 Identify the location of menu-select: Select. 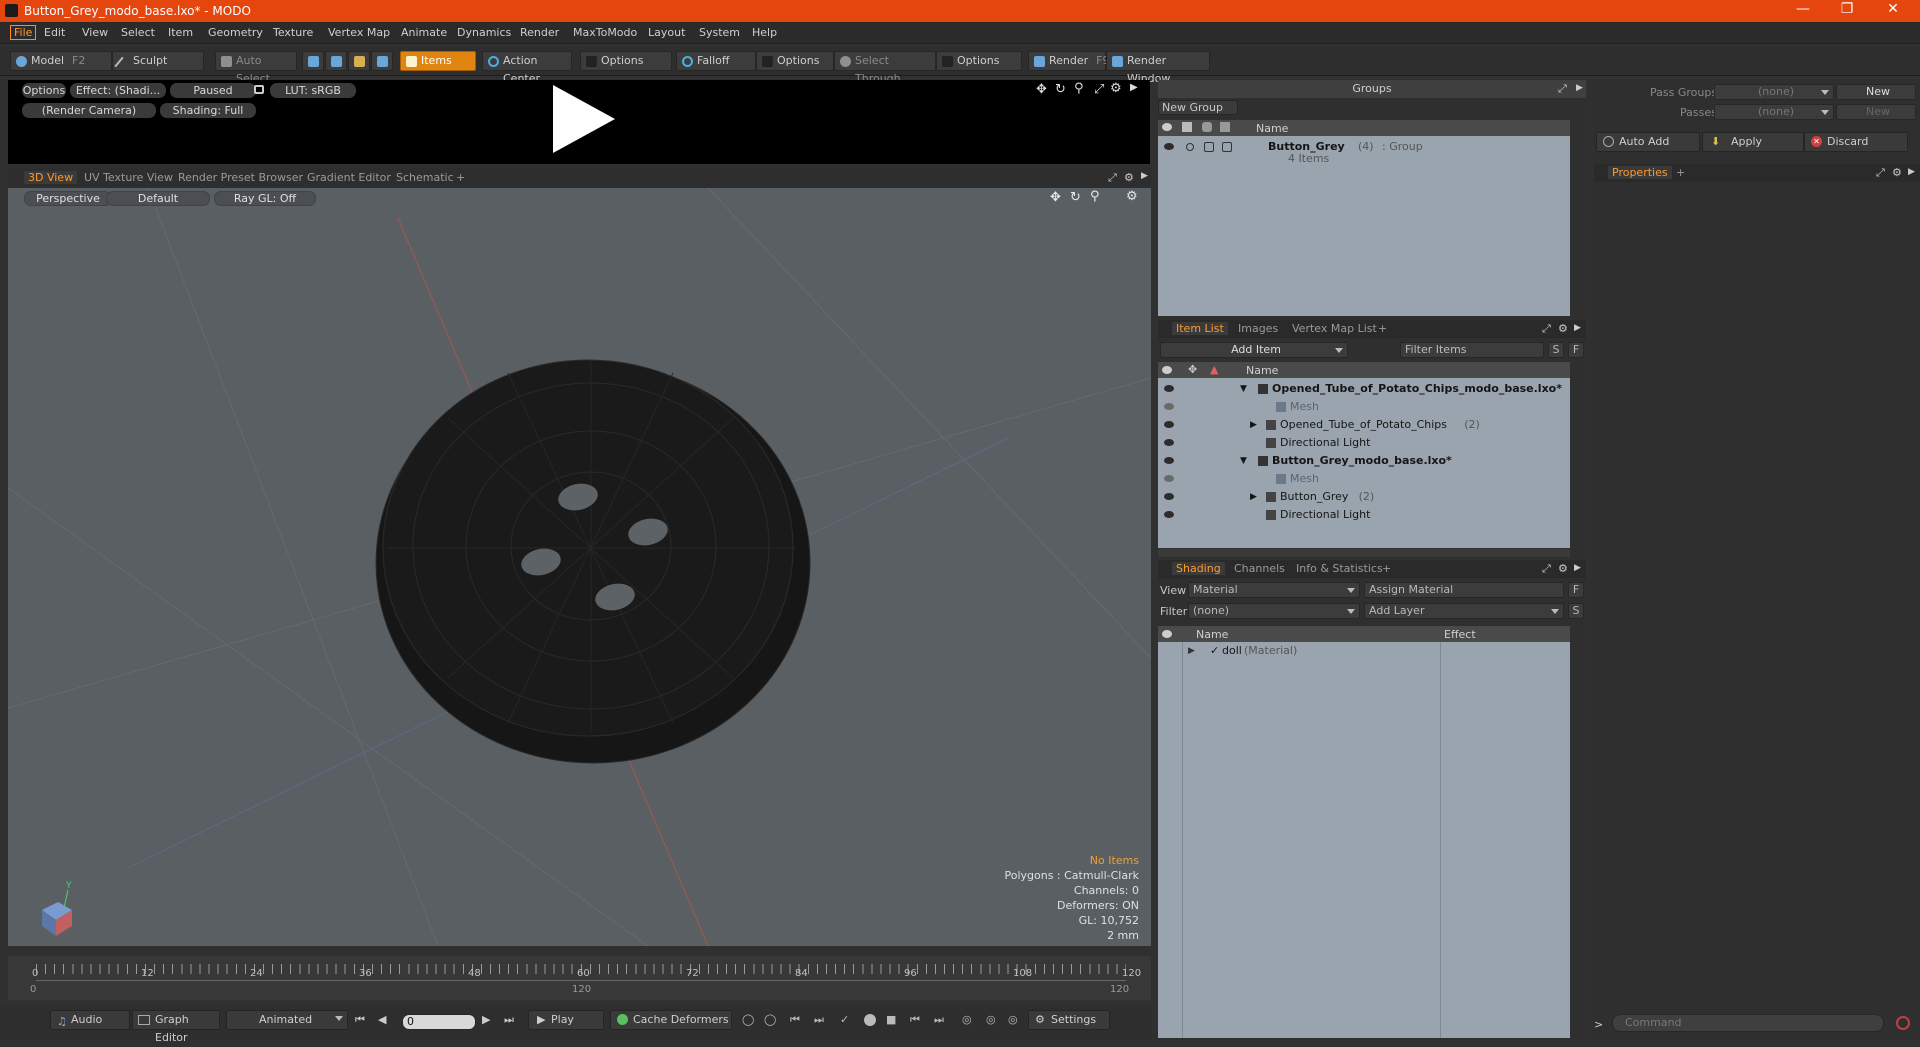
(138, 32).